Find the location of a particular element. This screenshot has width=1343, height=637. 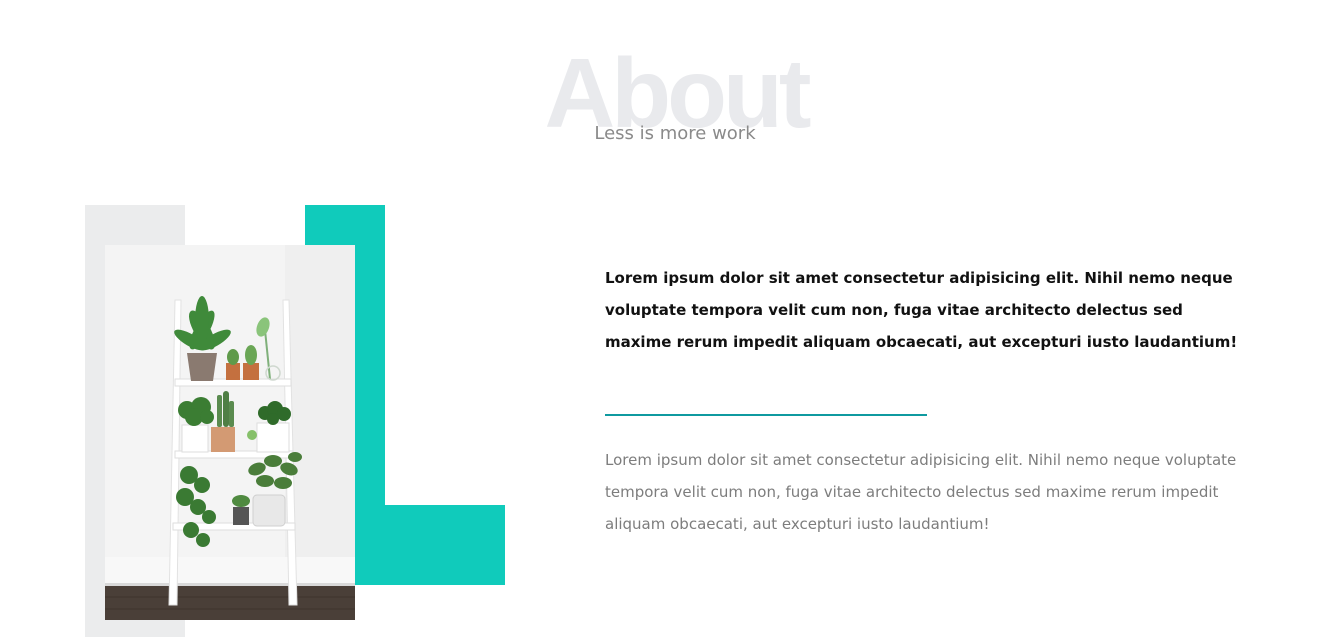

accent-divider is located at coordinates (766, 415).